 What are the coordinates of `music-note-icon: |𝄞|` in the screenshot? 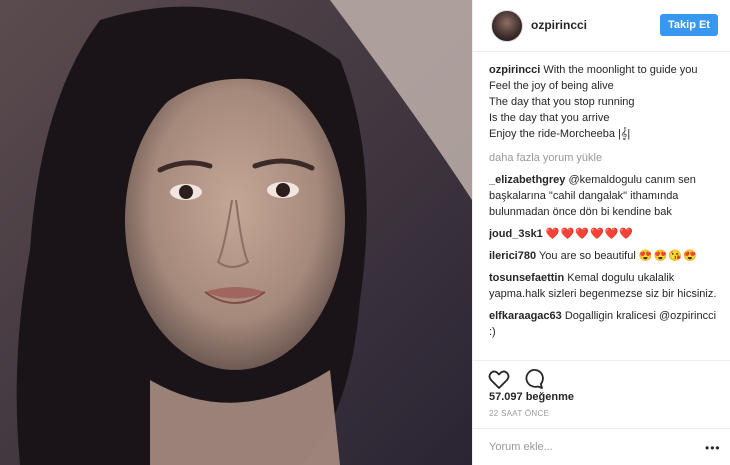 It's located at (624, 134).